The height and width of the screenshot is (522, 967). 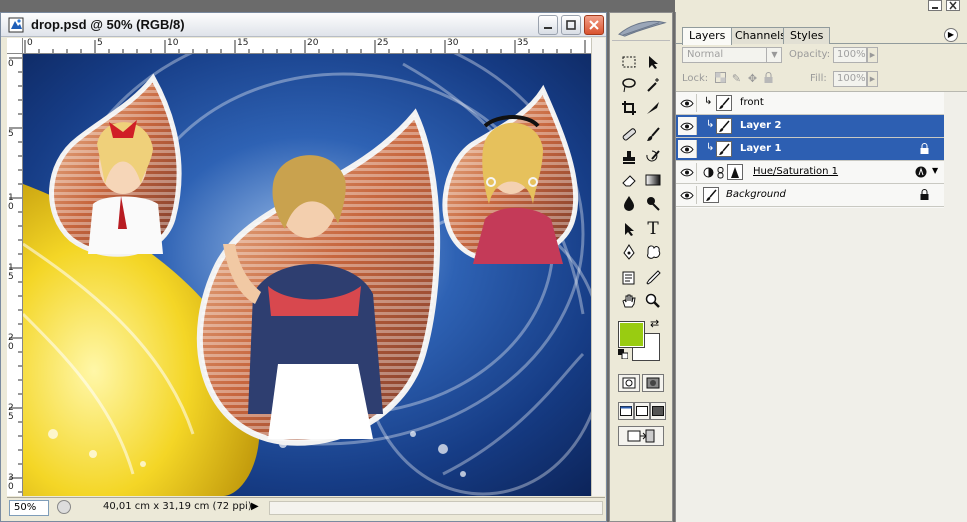 What do you see at coordinates (653, 277) in the screenshot?
I see `eyedropper-tool` at bounding box center [653, 277].